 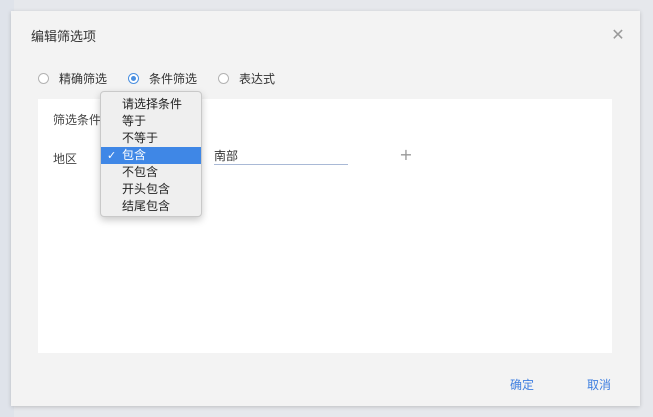 What do you see at coordinates (146, 189) in the screenshot?
I see `dropdown-item-label: 开头包含` at bounding box center [146, 189].